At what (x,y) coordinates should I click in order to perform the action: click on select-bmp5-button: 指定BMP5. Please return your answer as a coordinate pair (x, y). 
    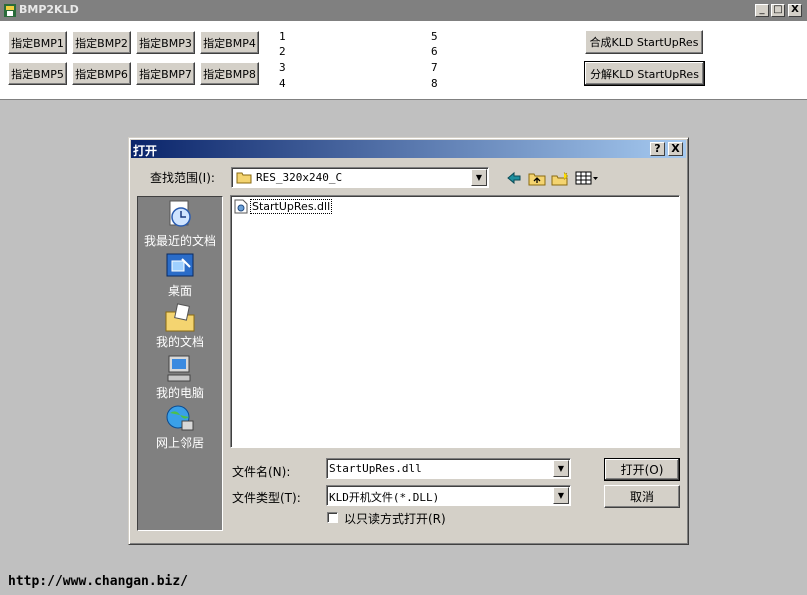
    Looking at the image, I should click on (37, 73).